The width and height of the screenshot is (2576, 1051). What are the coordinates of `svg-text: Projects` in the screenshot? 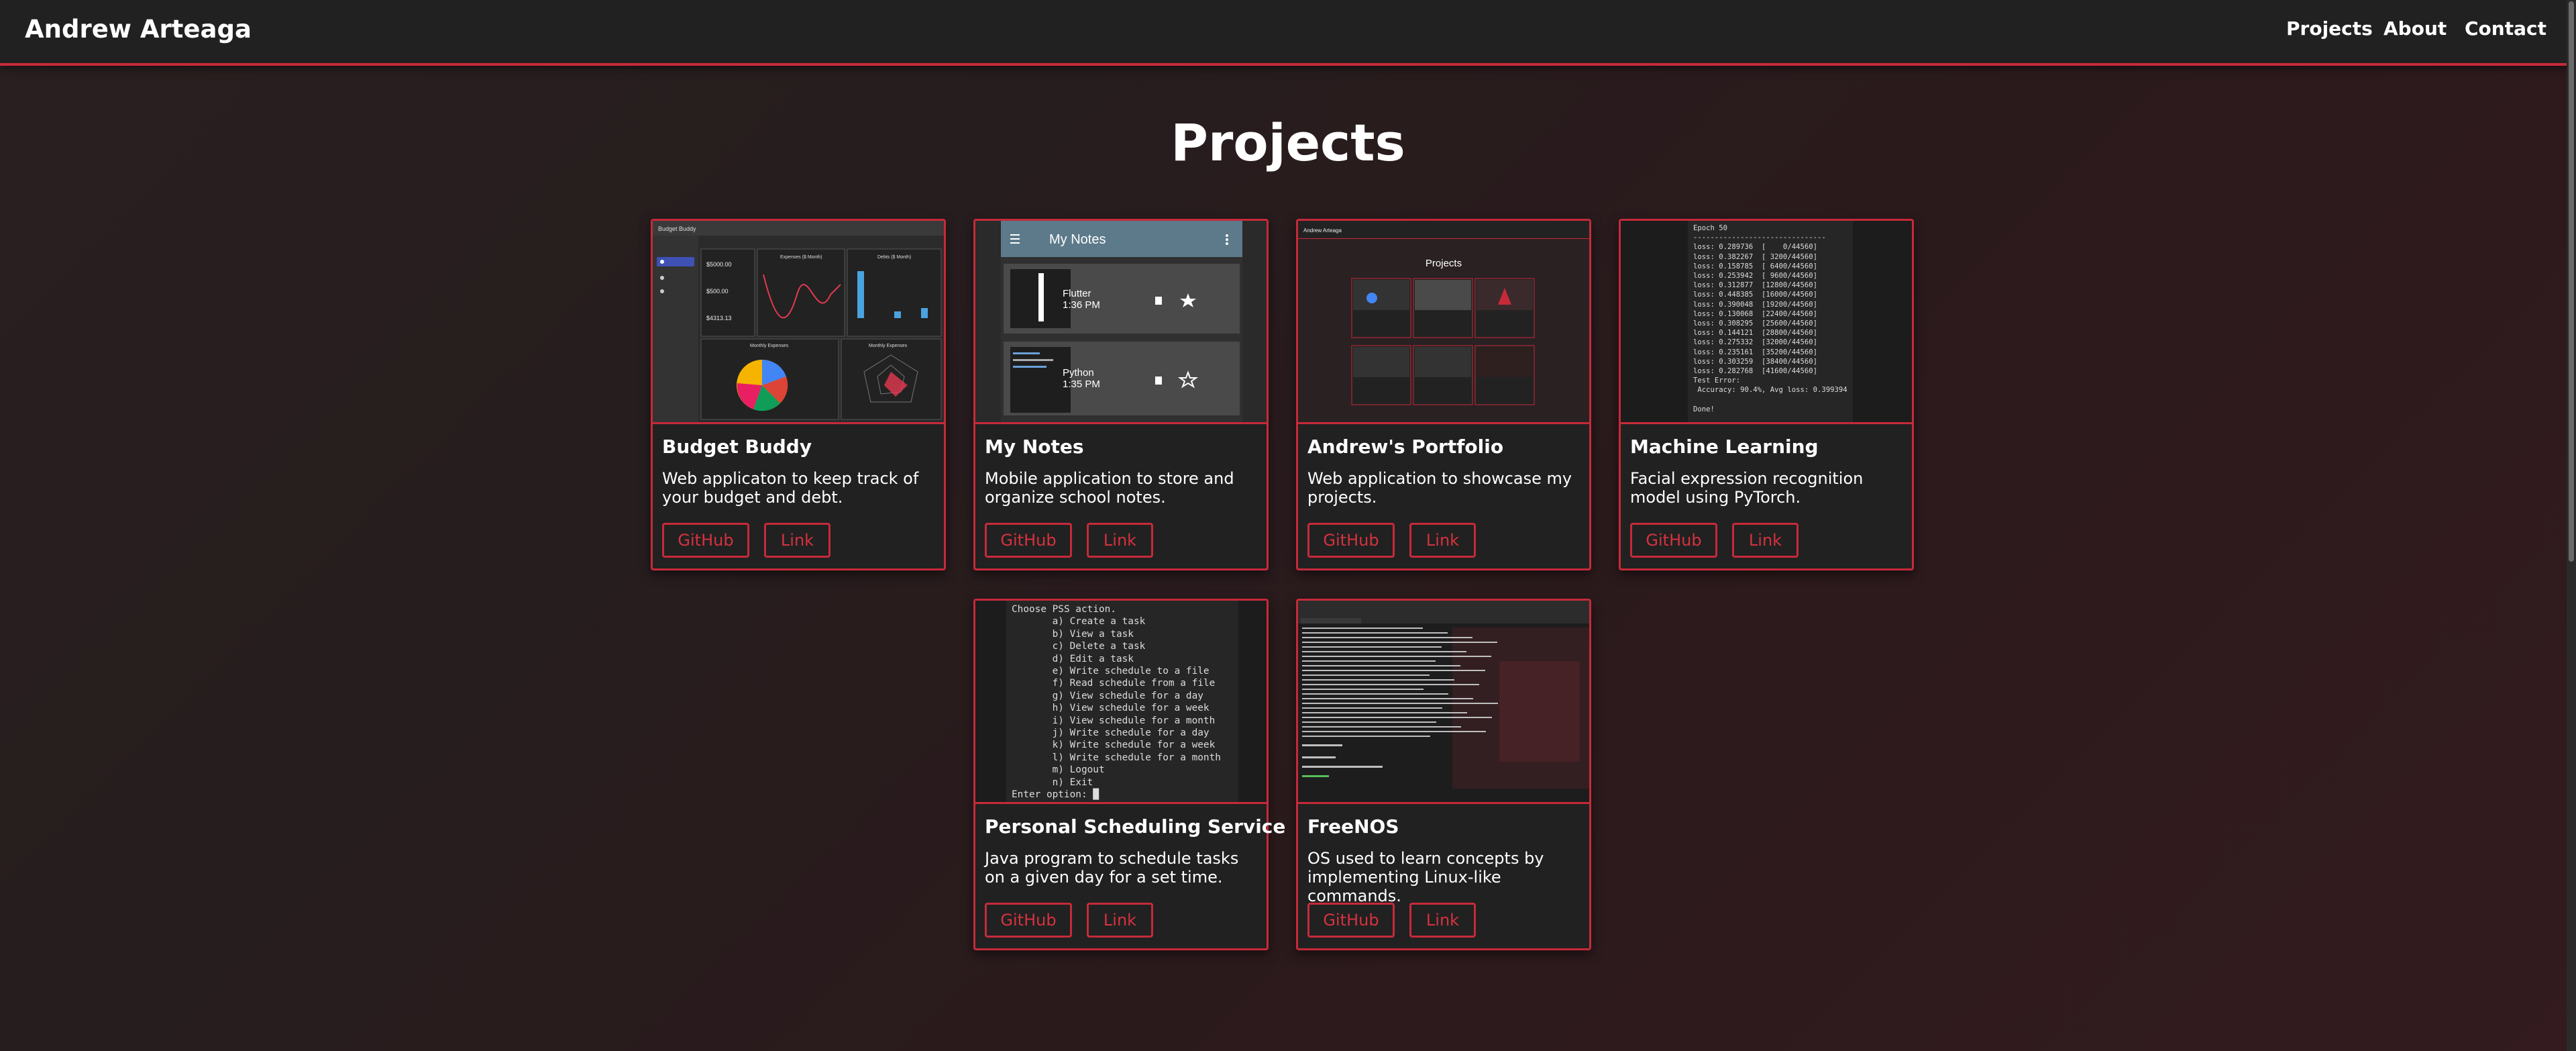 It's located at (1444, 263).